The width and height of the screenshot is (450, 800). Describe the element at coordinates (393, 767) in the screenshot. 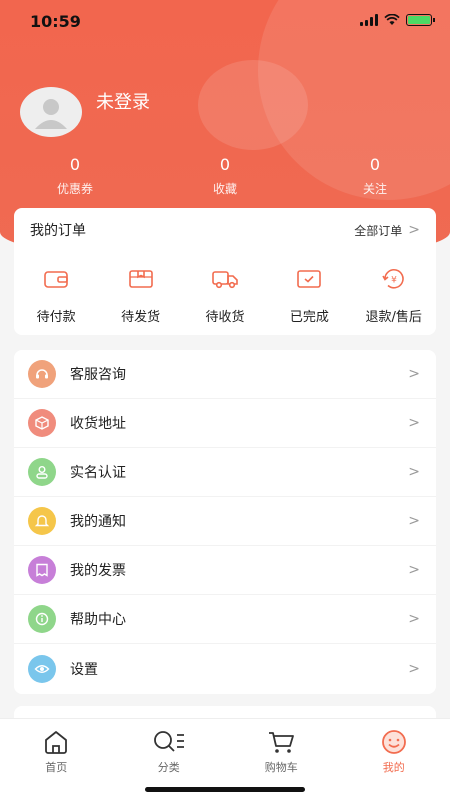

I see `tab-label: 我的` at that location.